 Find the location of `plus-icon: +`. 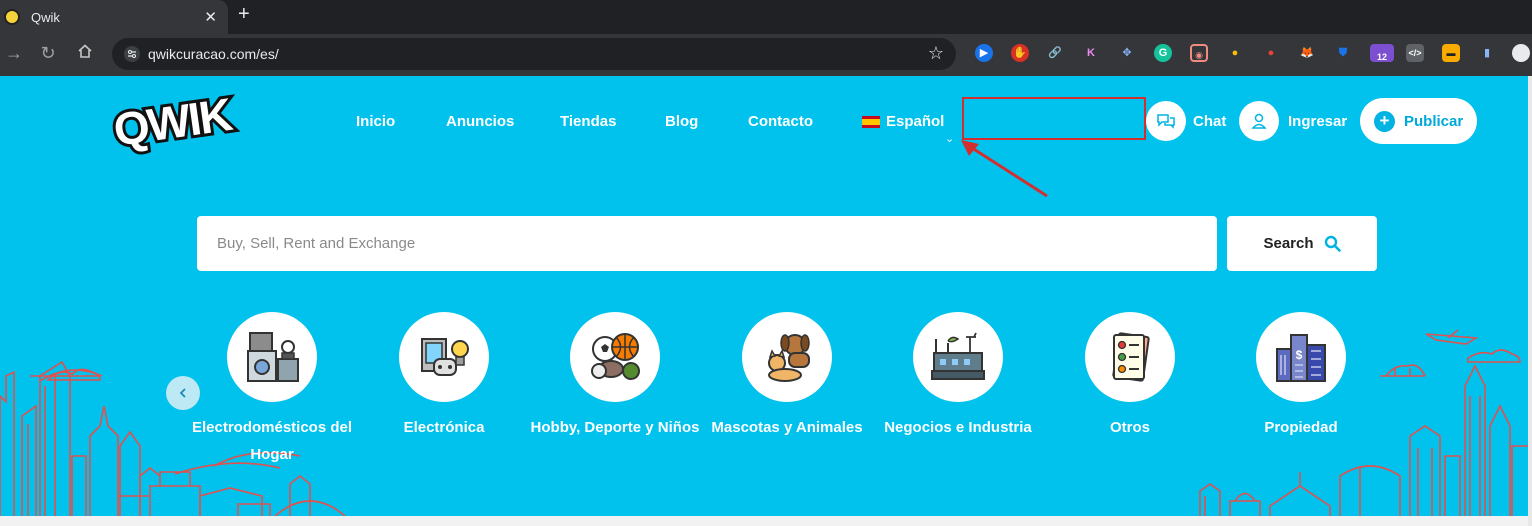

plus-icon: + is located at coordinates (1384, 121).